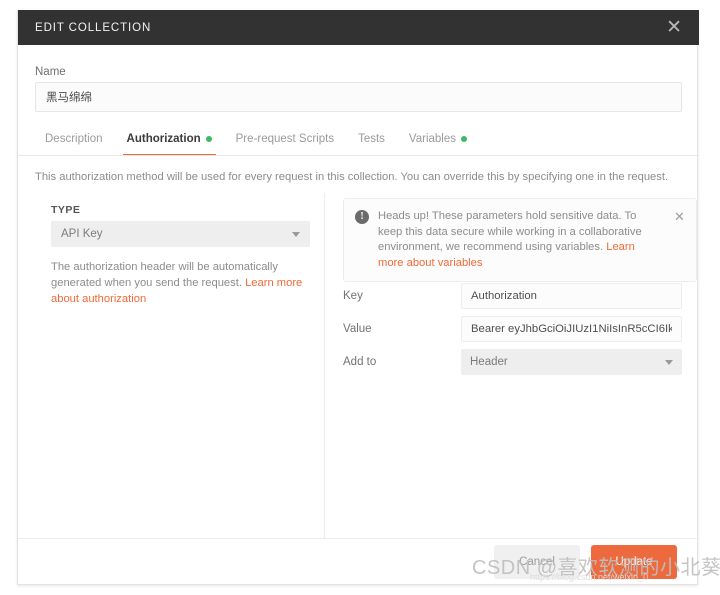  I want to click on alert-close-icon: ✕, so click(680, 240).